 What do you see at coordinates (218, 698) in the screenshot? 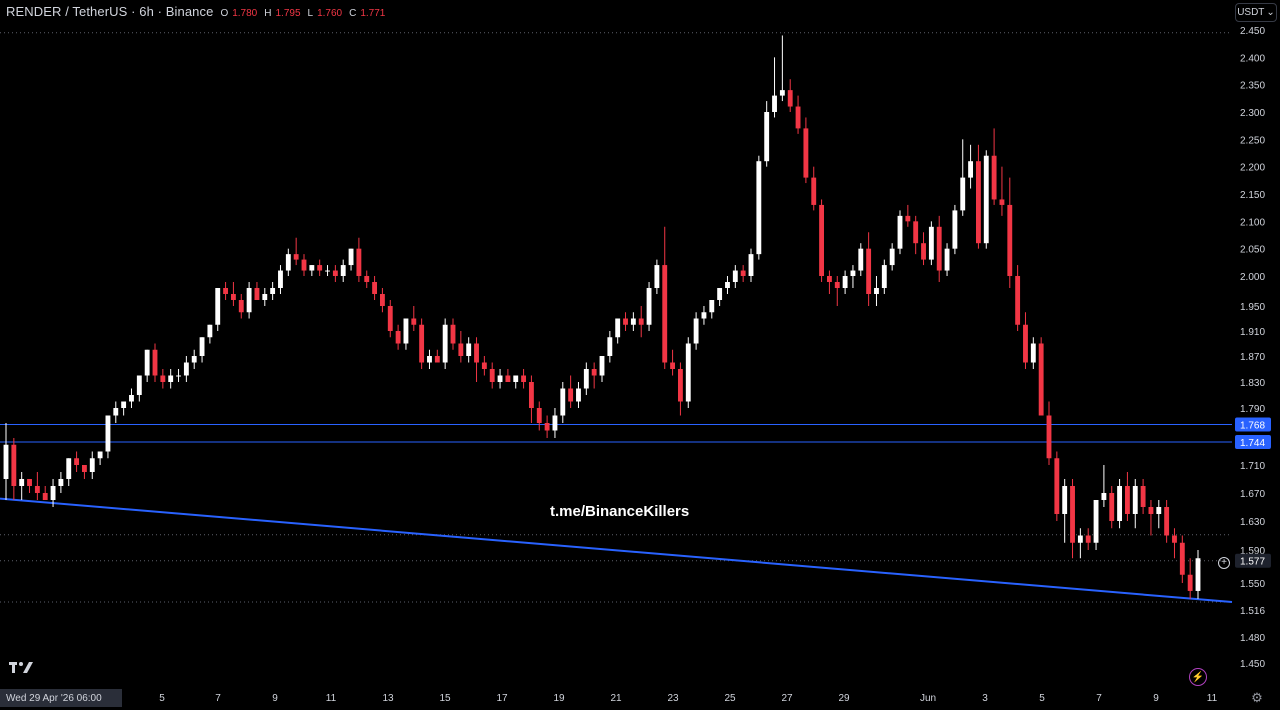
I see `x-tick-1: 7` at bounding box center [218, 698].